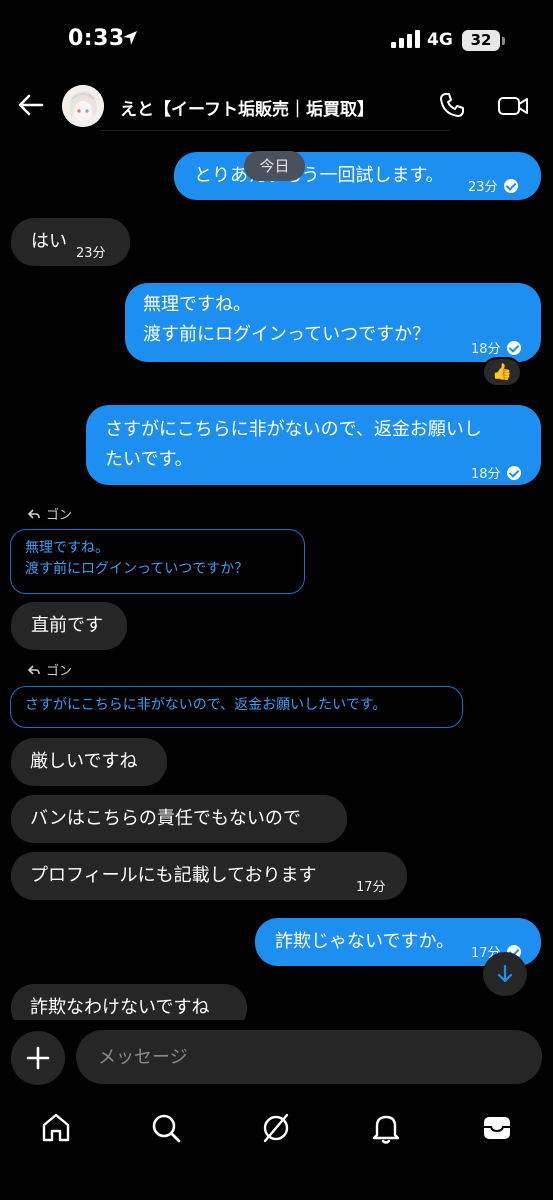  I want to click on bottom-navigation, so click(276, 1150).